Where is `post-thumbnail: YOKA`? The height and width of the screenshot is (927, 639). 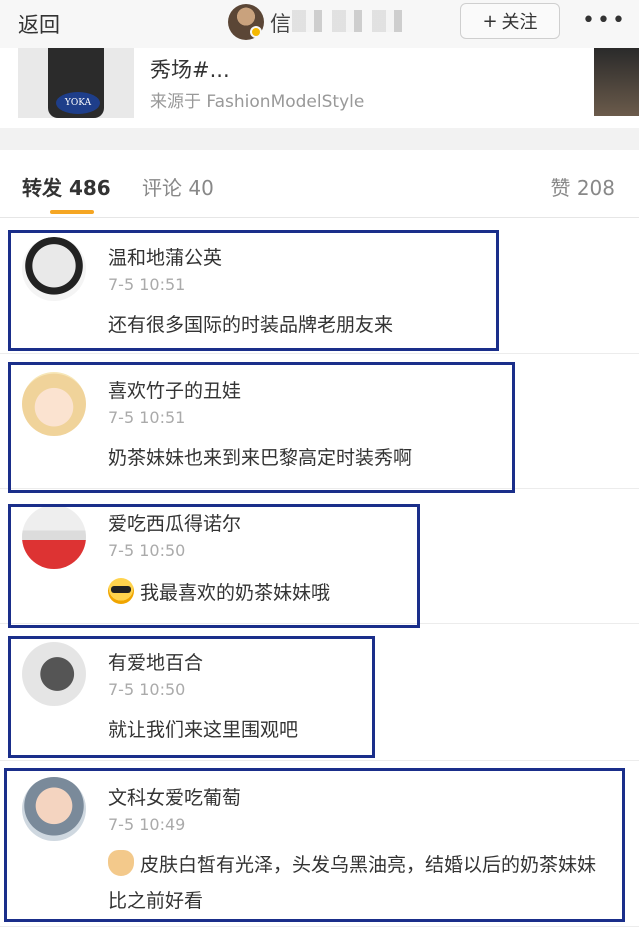 post-thumbnail: YOKA is located at coordinates (76, 83).